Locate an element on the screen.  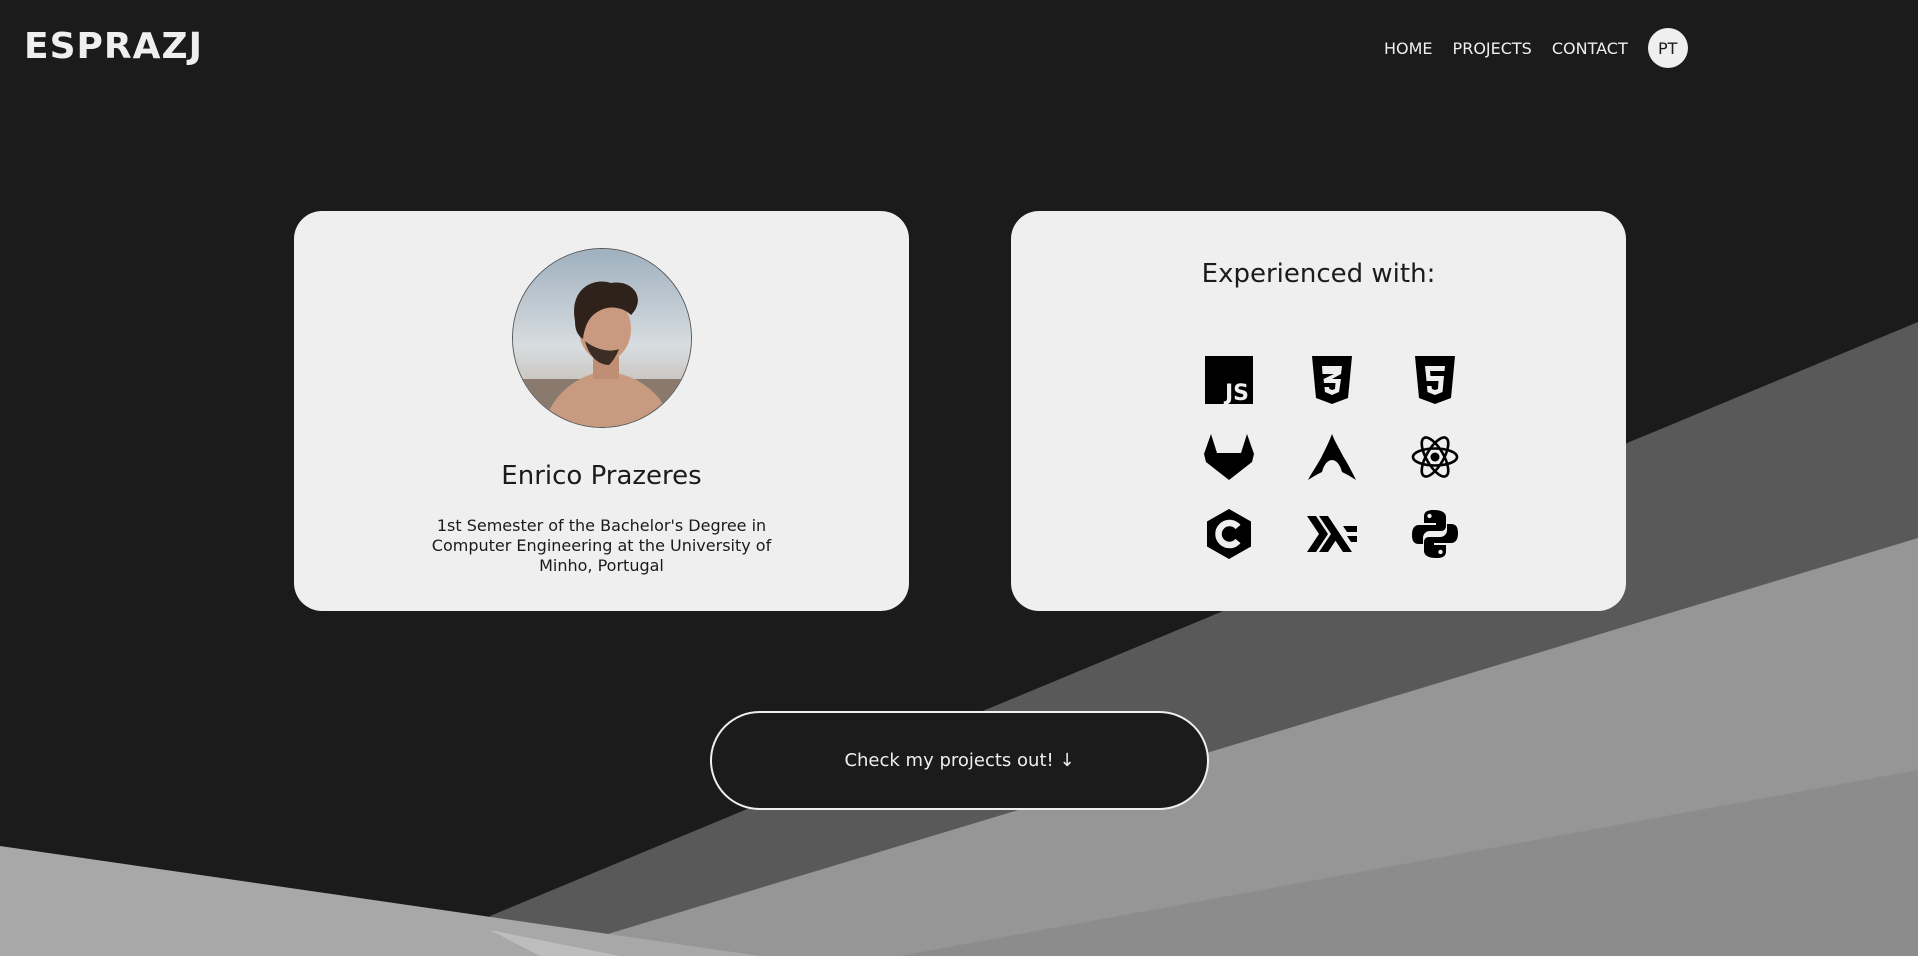
skills-icon-grid: JS is located at coordinates (1331, 456).